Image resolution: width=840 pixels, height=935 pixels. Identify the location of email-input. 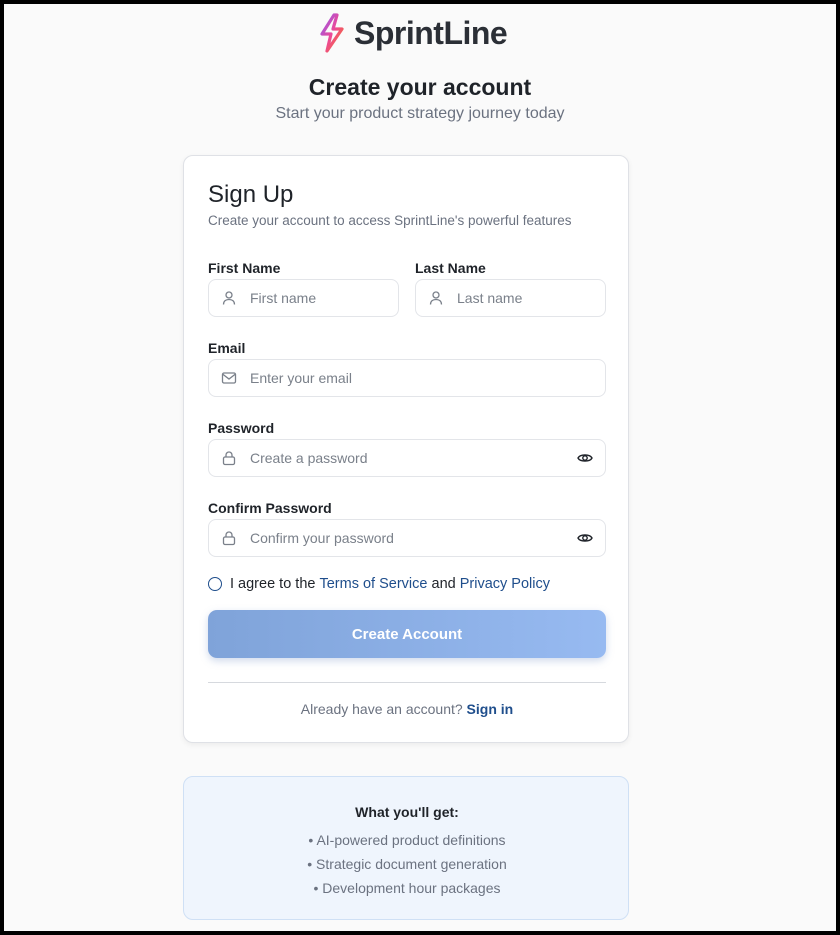
(427, 378).